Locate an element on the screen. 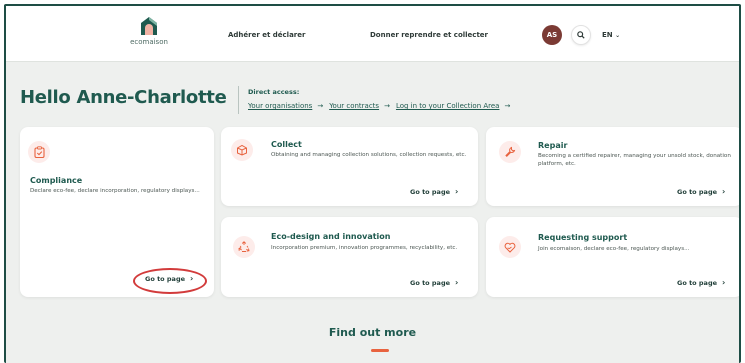 This screenshot has width=745, height=363. language-selector: EN ⌄ is located at coordinates (611, 35).